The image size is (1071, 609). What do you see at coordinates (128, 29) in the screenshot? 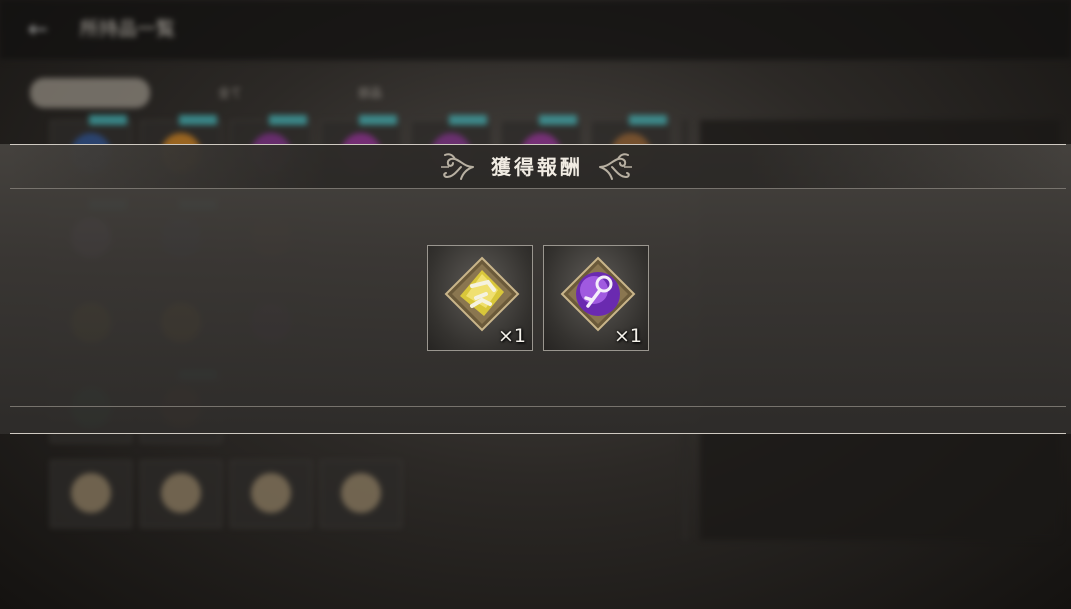
I see `screen-title: 所持品一覧` at bounding box center [128, 29].